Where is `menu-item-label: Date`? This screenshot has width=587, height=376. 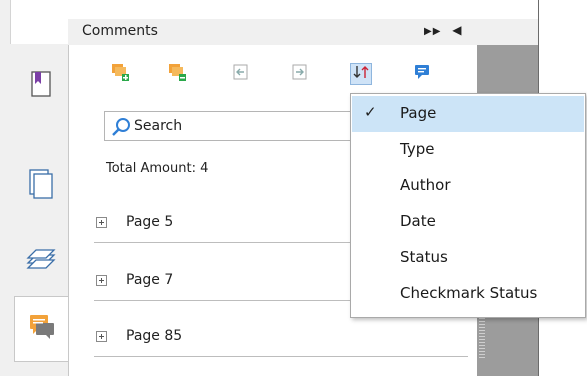
menu-item-label: Date is located at coordinates (418, 221).